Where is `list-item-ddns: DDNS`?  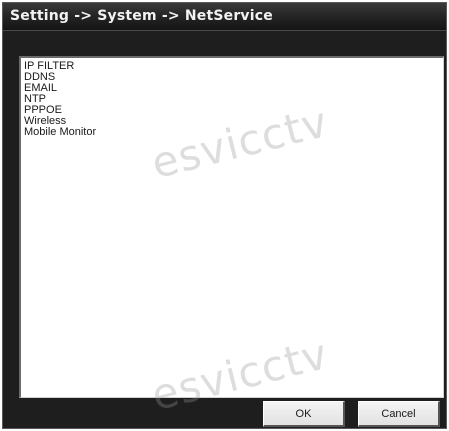 list-item-ddns: DDNS is located at coordinates (233, 77).